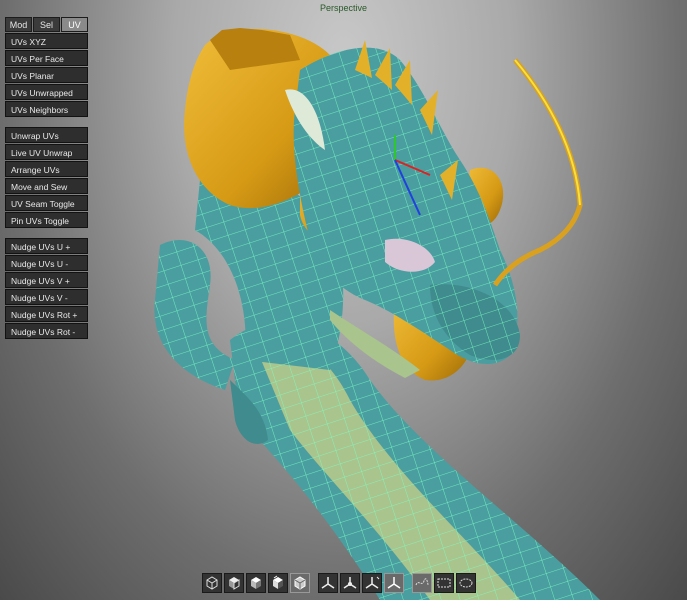  I want to click on unwrap-uvs-button: Unwrap UVs, so click(46, 135).